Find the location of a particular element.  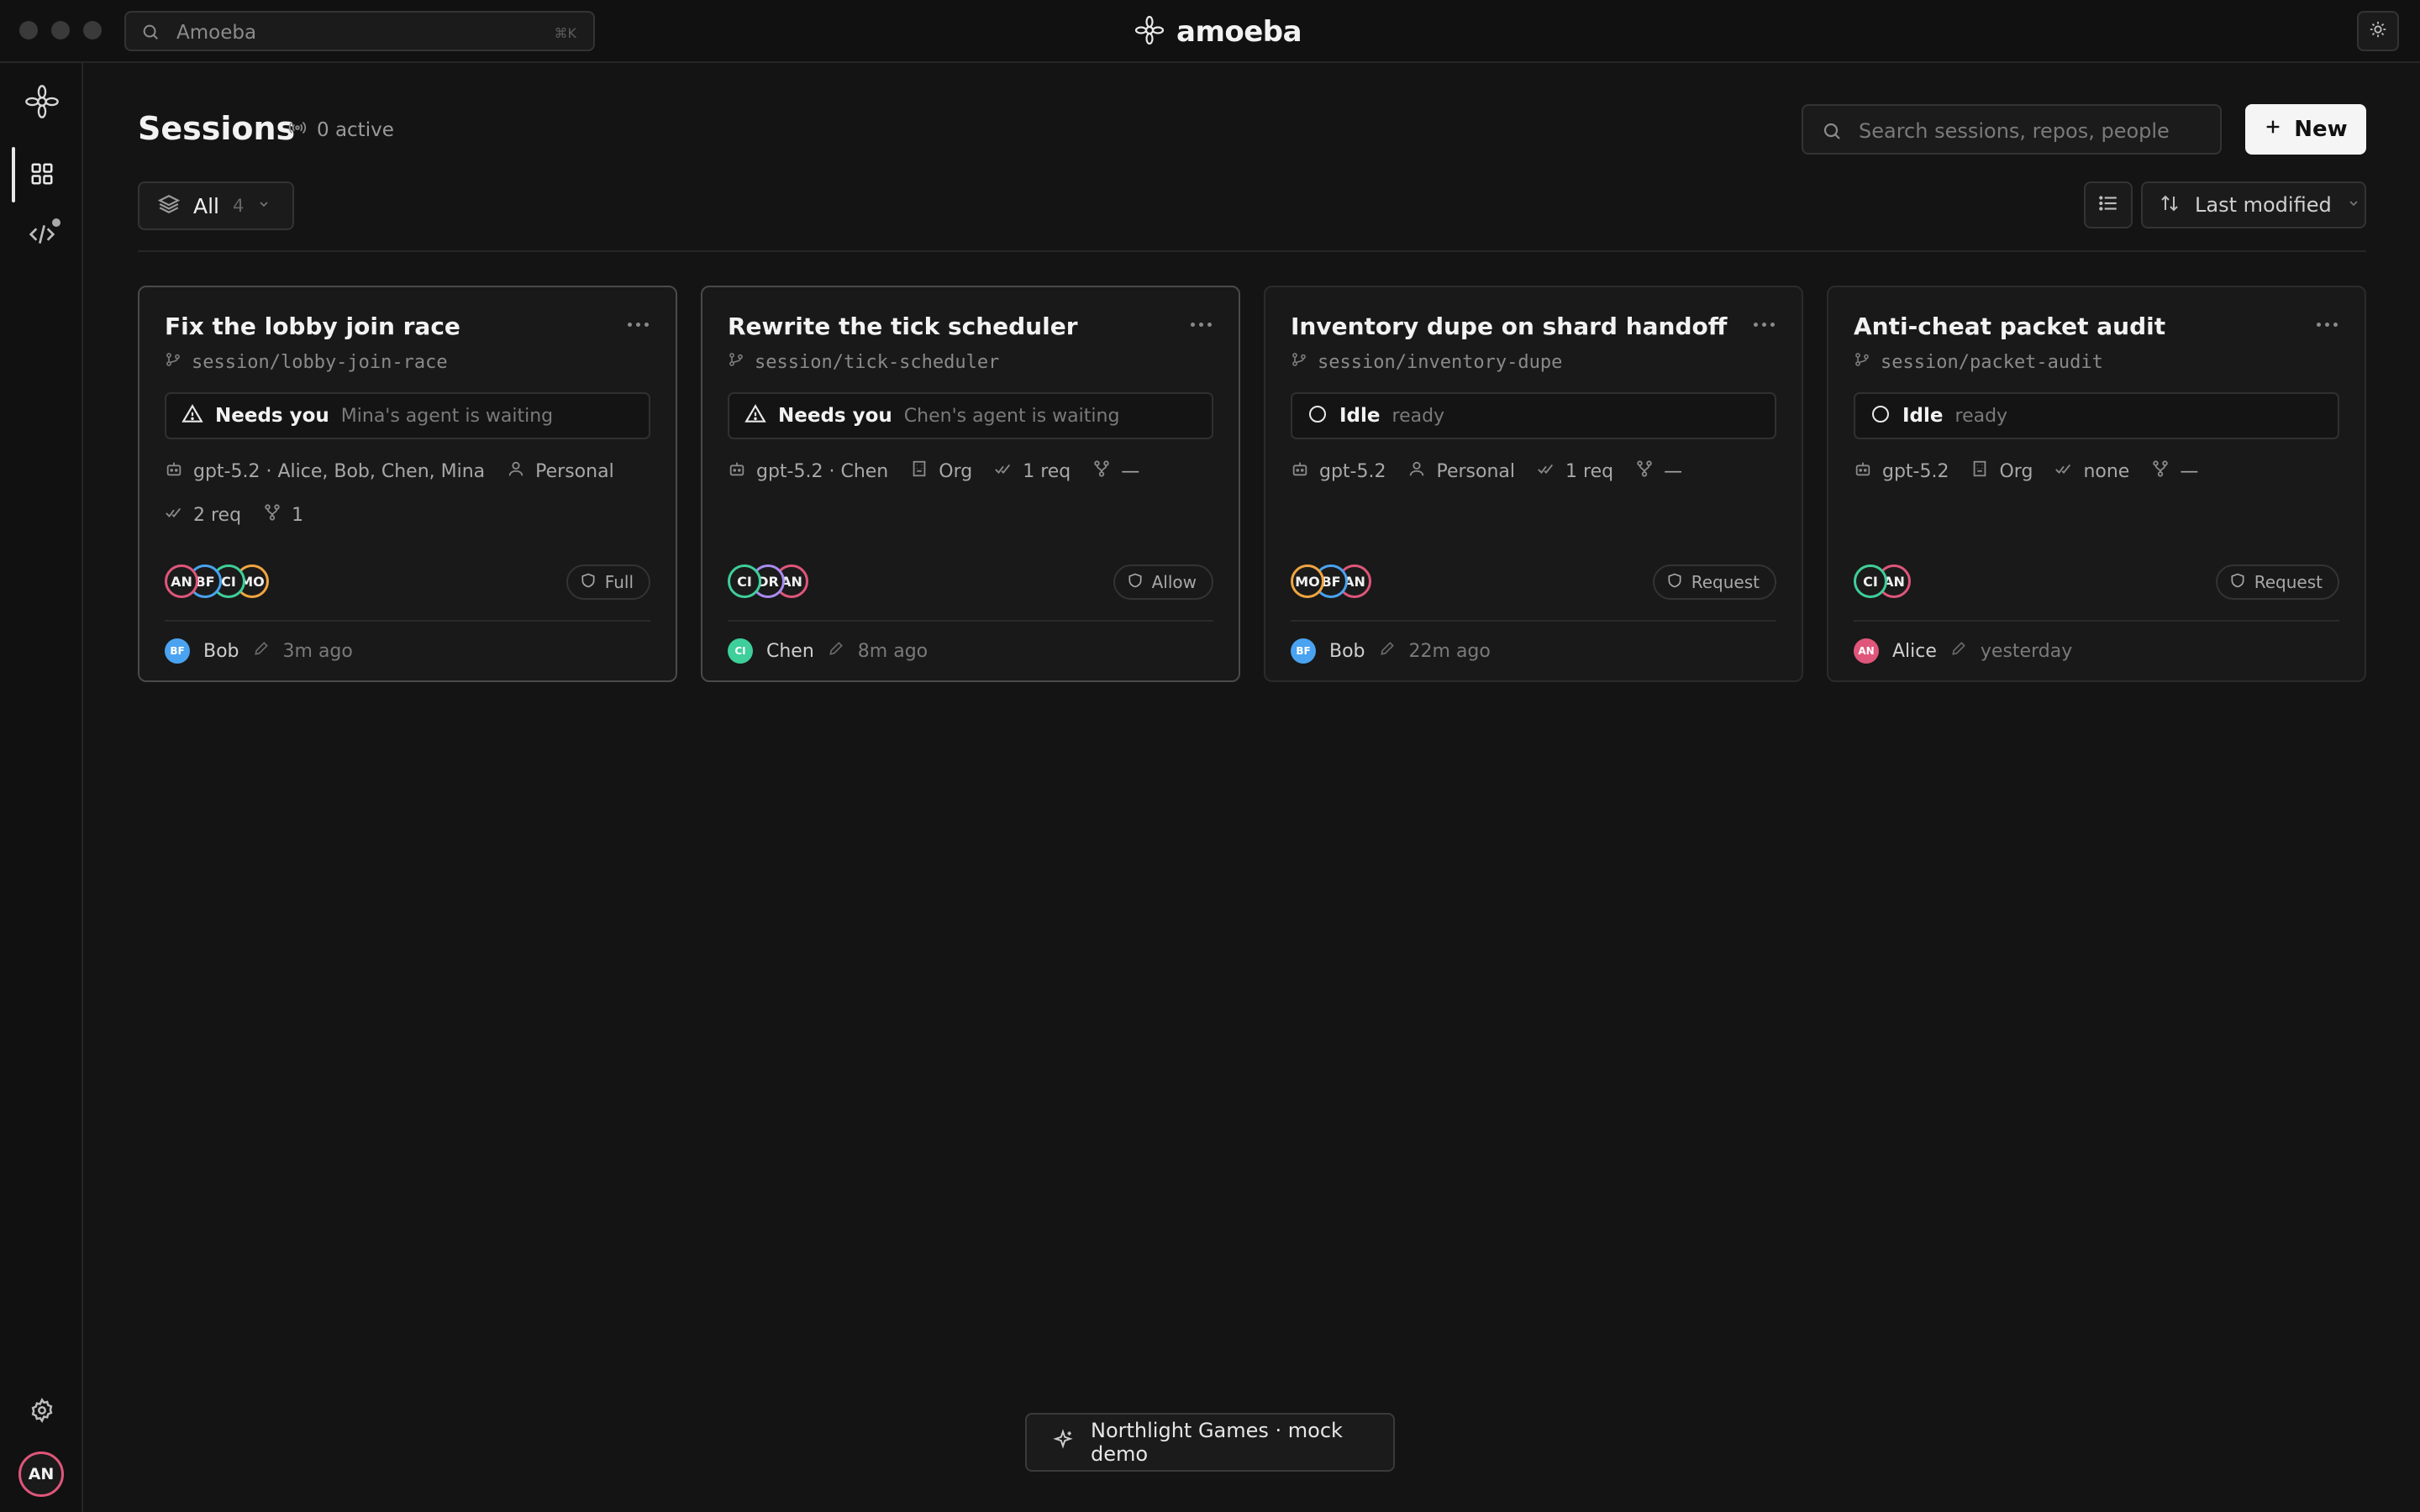

brand-name: amoeba is located at coordinates (1239, 32).